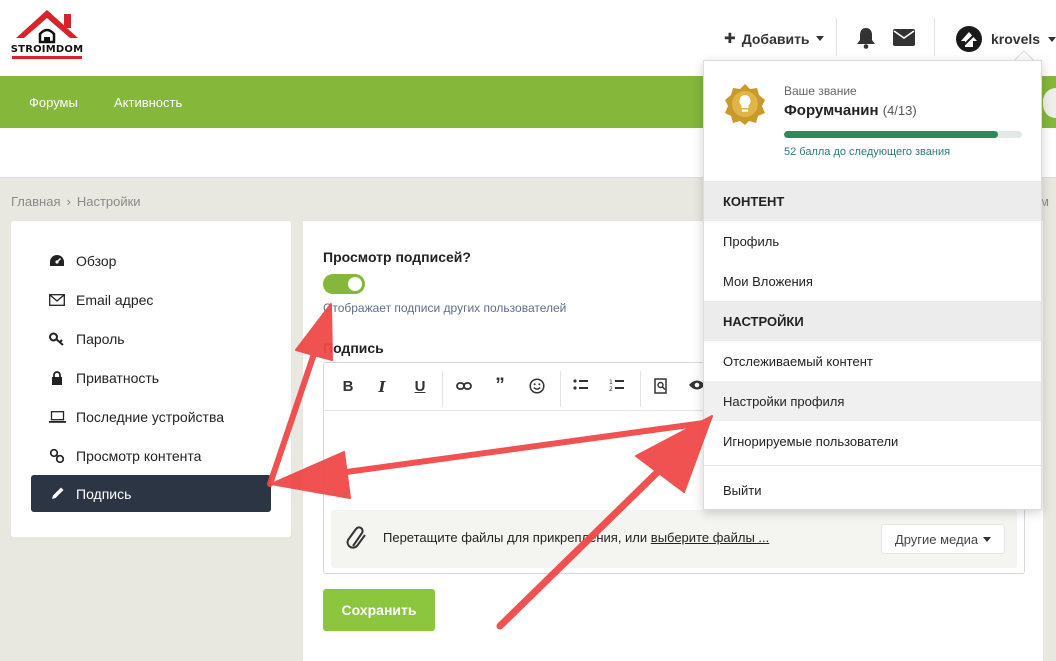 The image size is (1056, 661). Describe the element at coordinates (47, 34) in the screenshot. I see `house-logo-icon` at that location.